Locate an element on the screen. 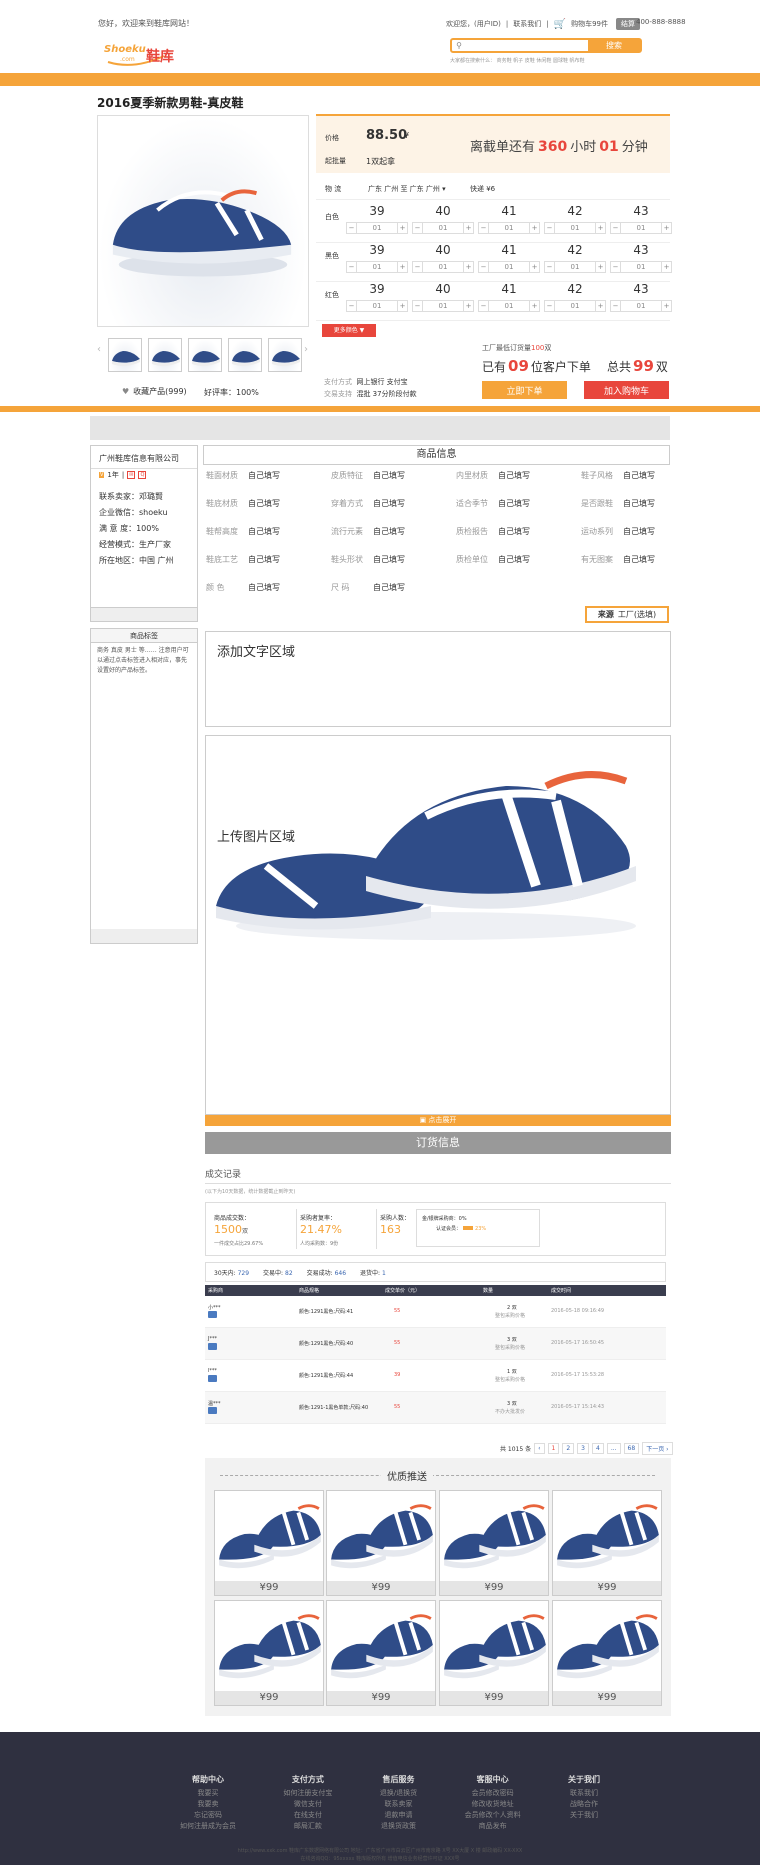 The height and width of the screenshot is (1865, 760). main-product-image is located at coordinates (203, 221).